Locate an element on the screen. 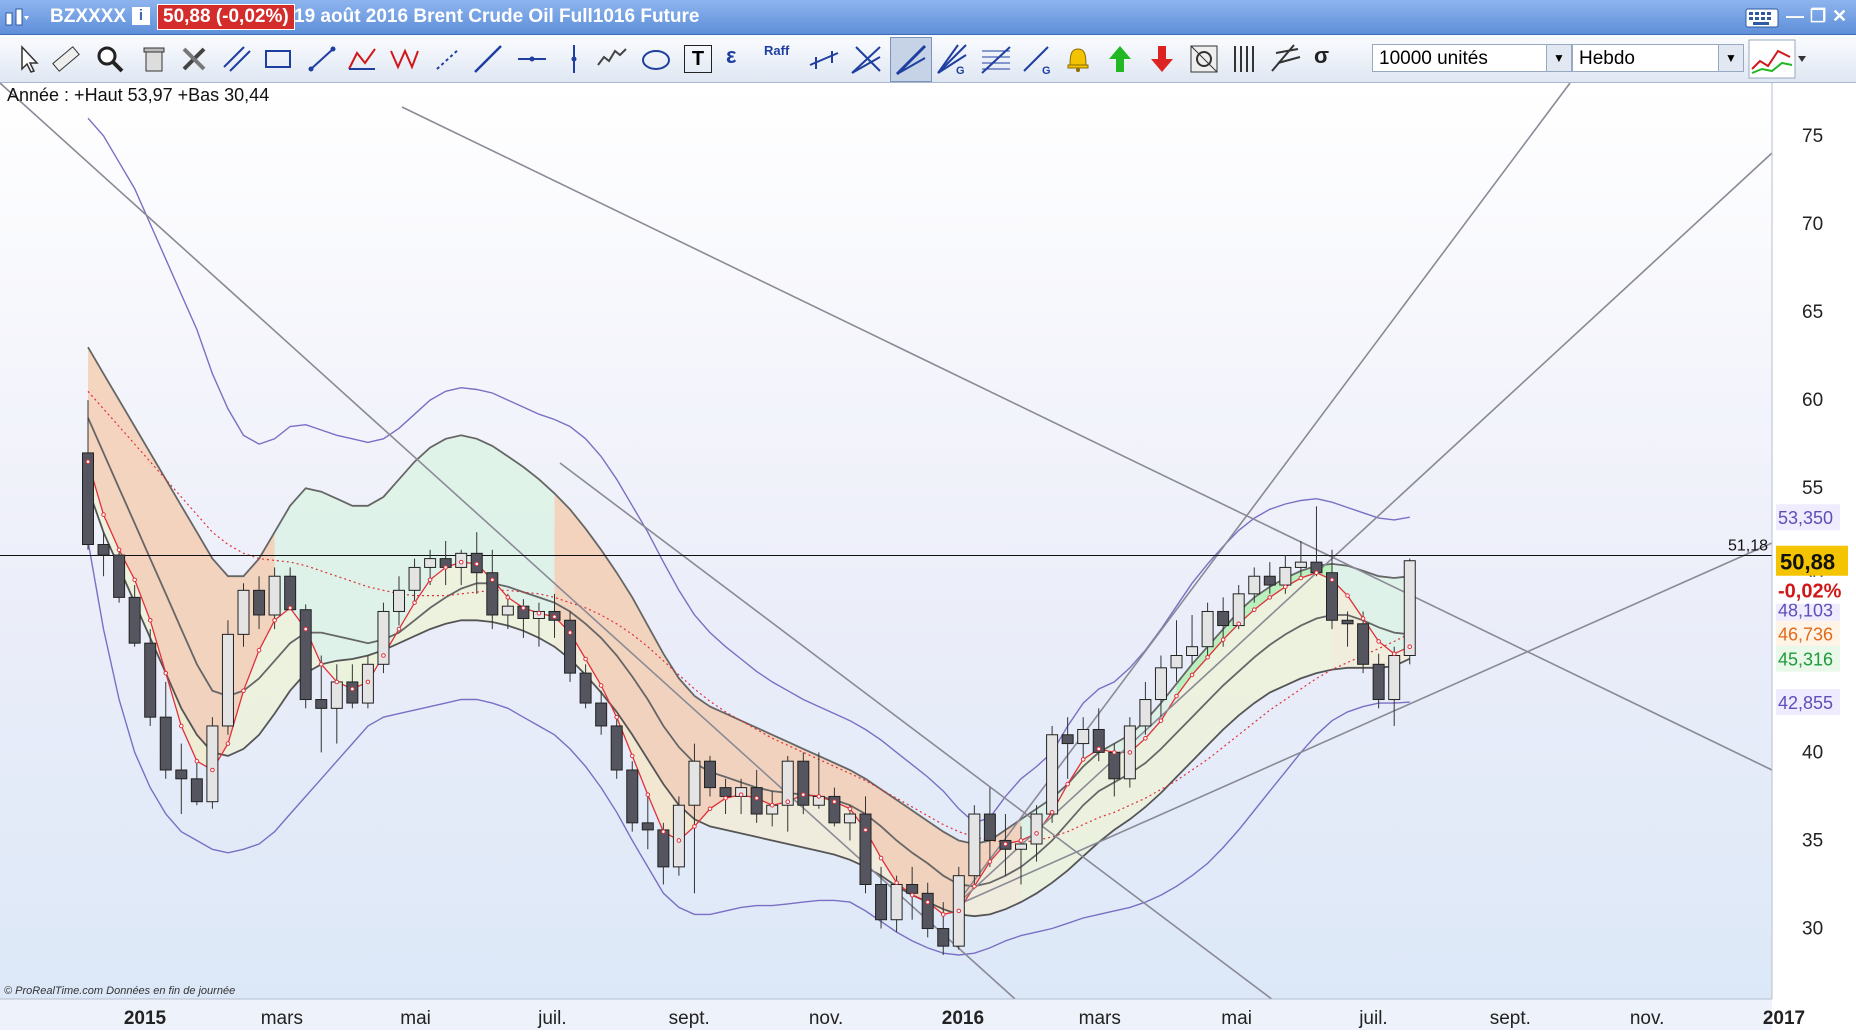 This screenshot has width=1856, height=1035. rectangle-icon is located at coordinates (278, 59).